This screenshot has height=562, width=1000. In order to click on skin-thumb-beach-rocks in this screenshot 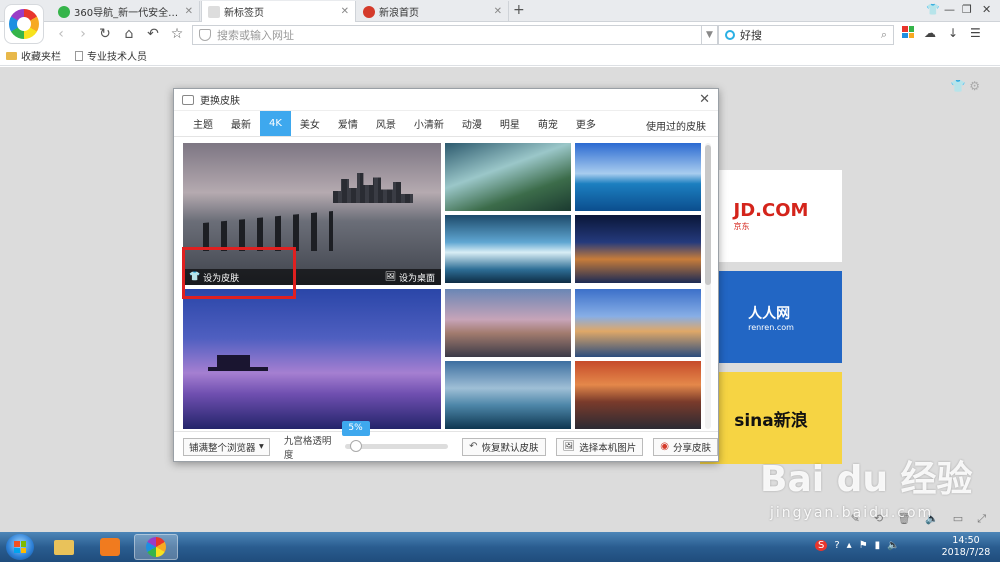, I will do `click(508, 323)`.